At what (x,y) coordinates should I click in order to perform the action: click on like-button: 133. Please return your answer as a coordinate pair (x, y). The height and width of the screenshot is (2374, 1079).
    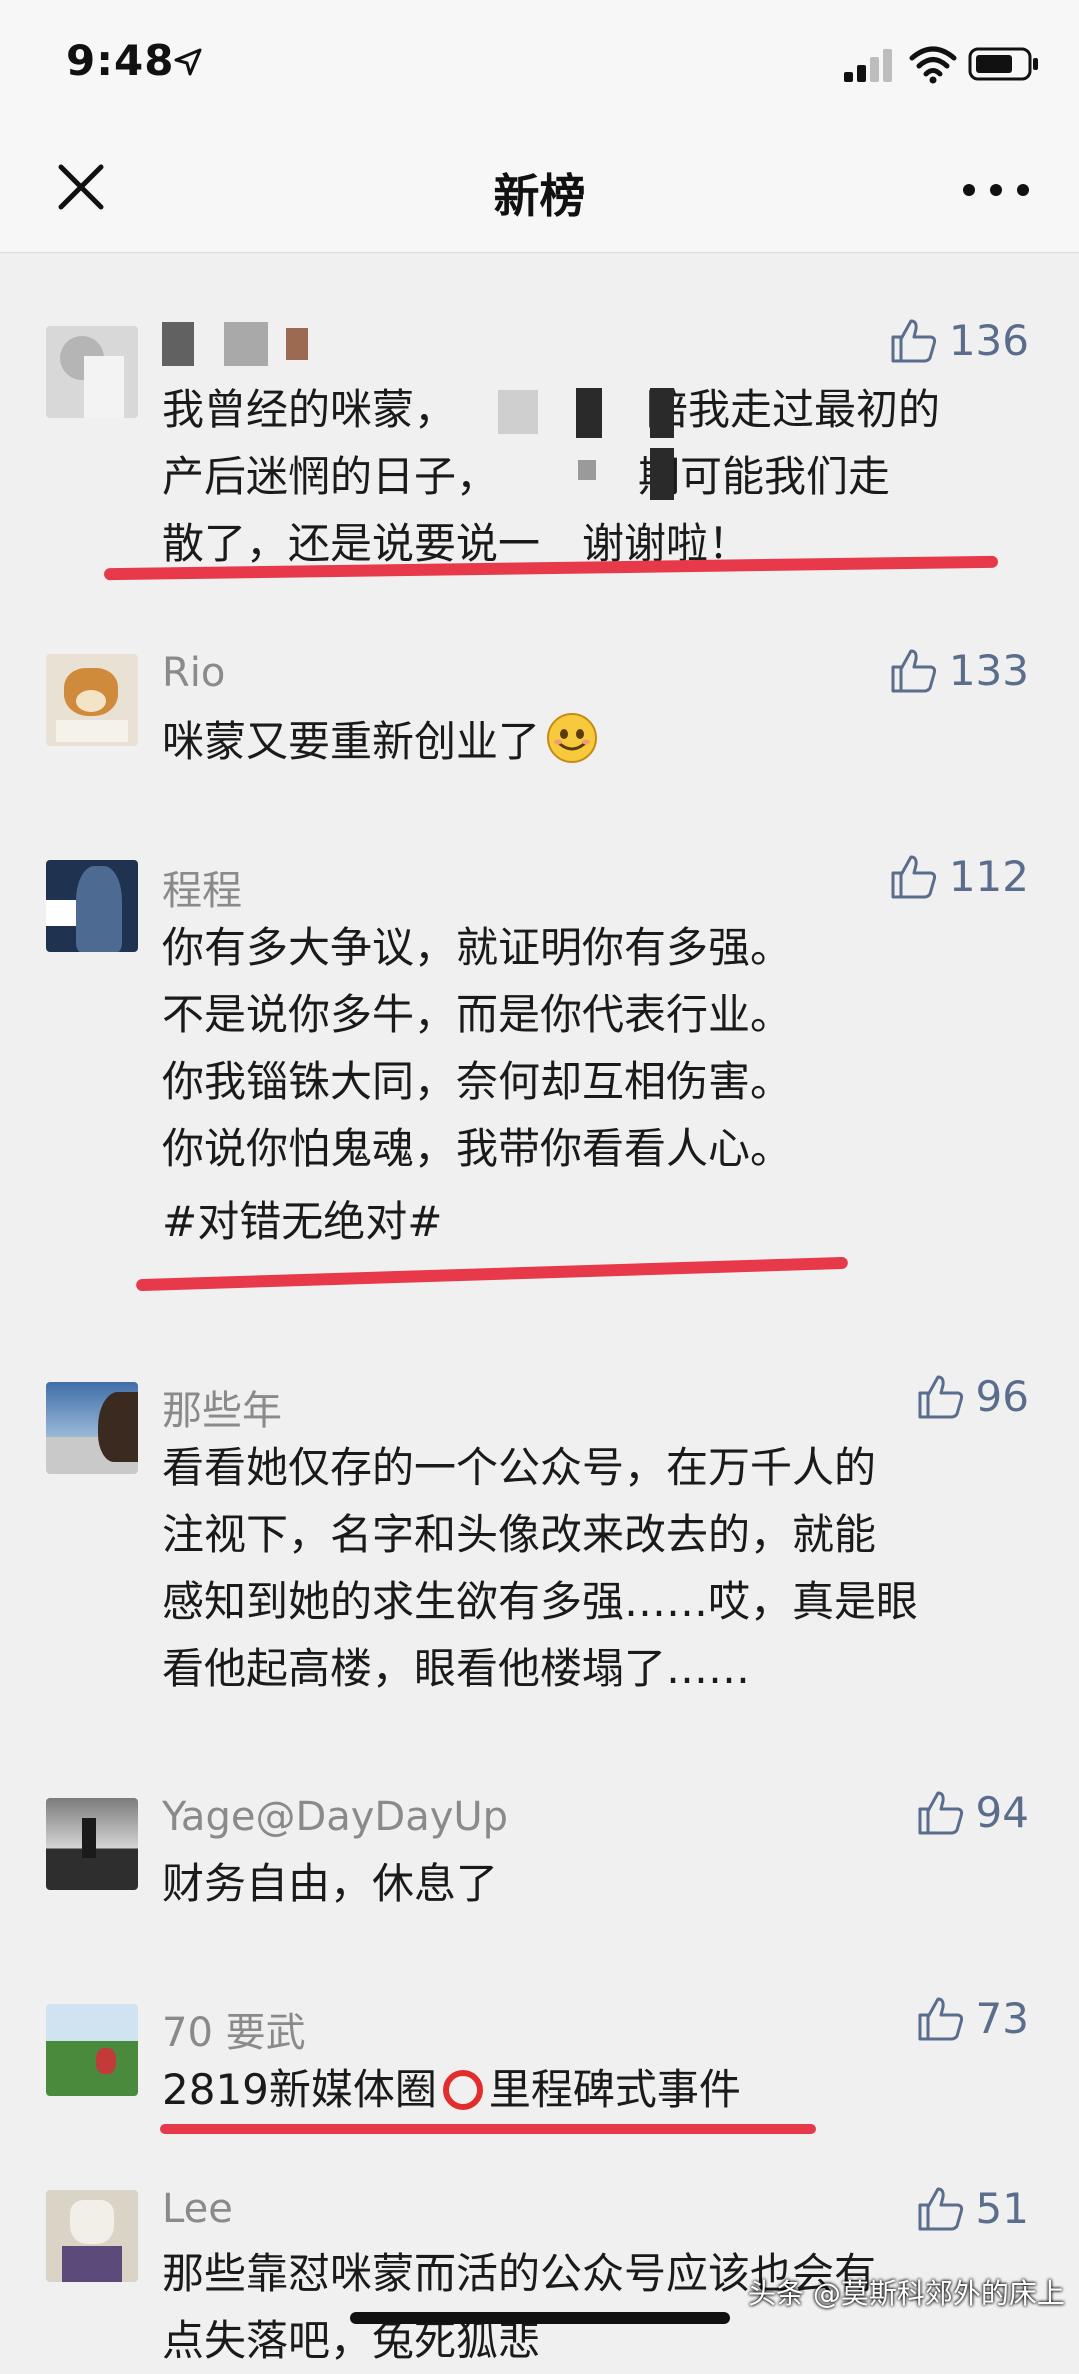
    Looking at the image, I should click on (959, 670).